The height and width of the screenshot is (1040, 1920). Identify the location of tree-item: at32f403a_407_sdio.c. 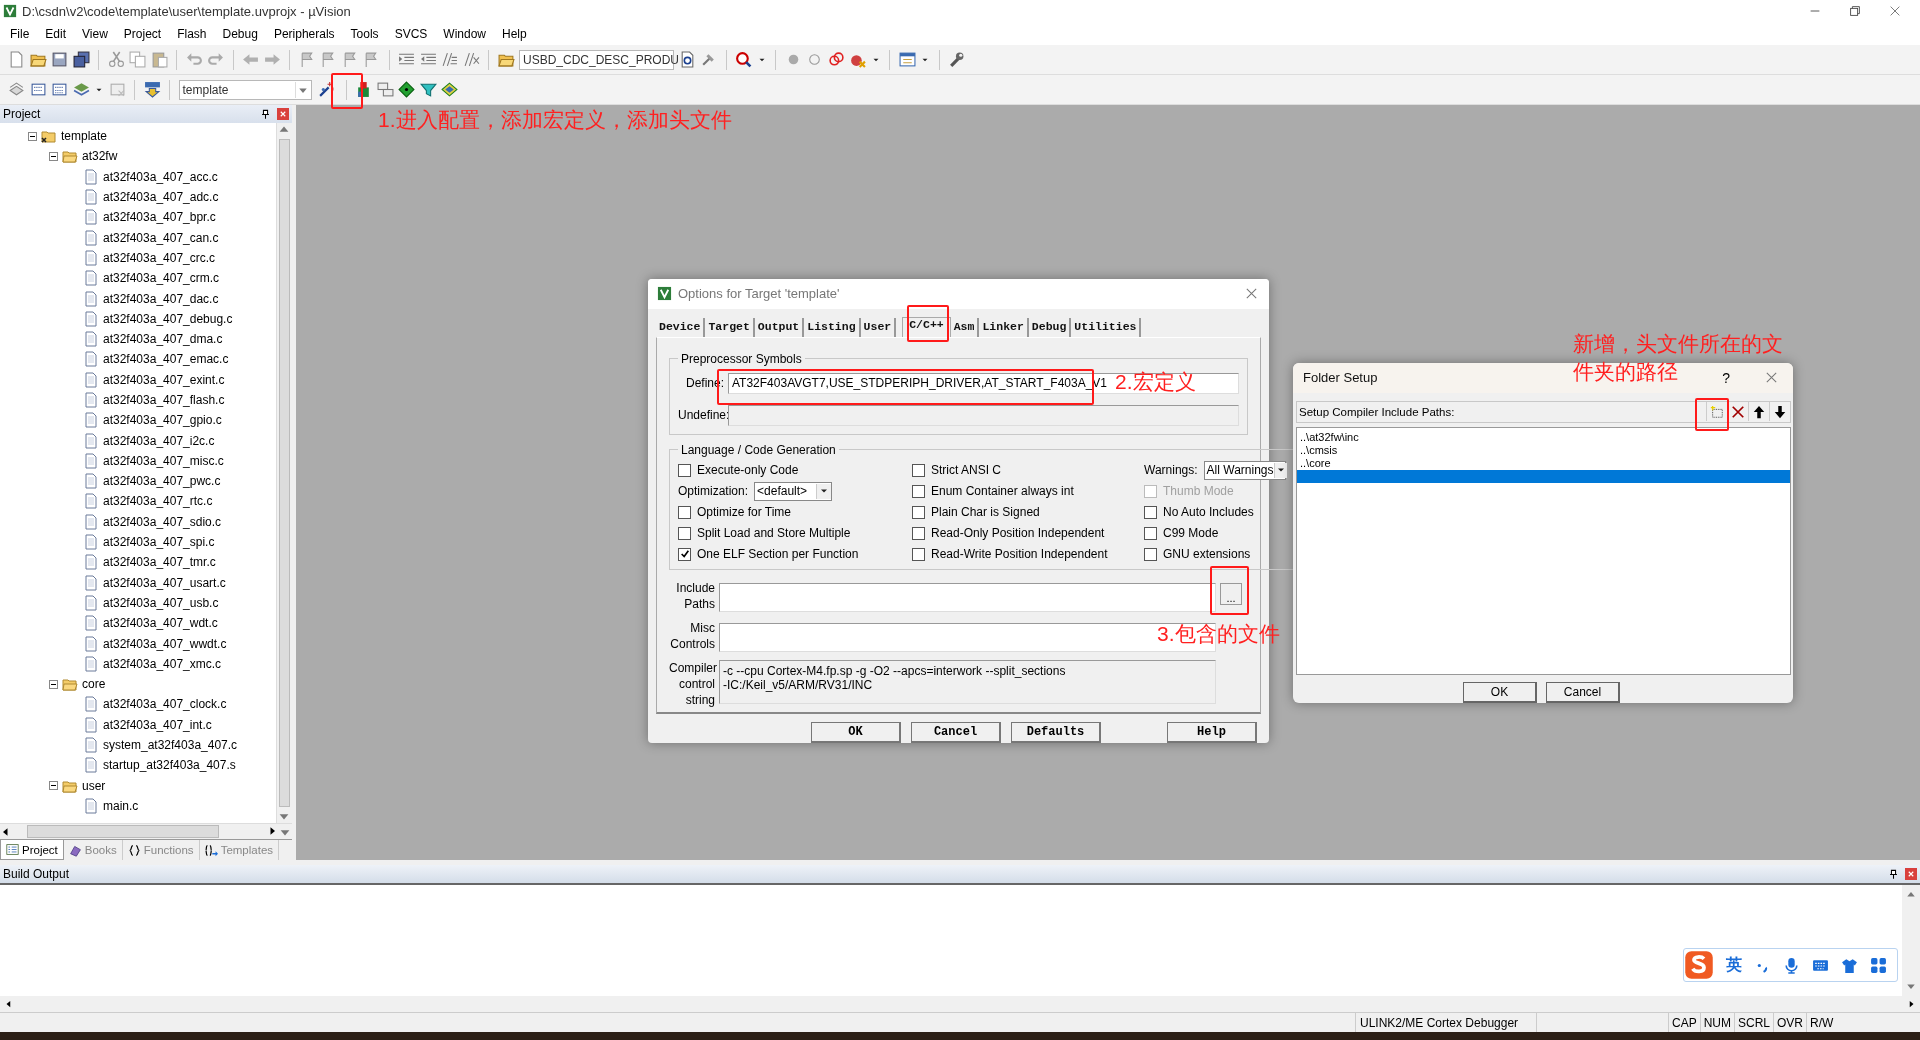
(162, 521).